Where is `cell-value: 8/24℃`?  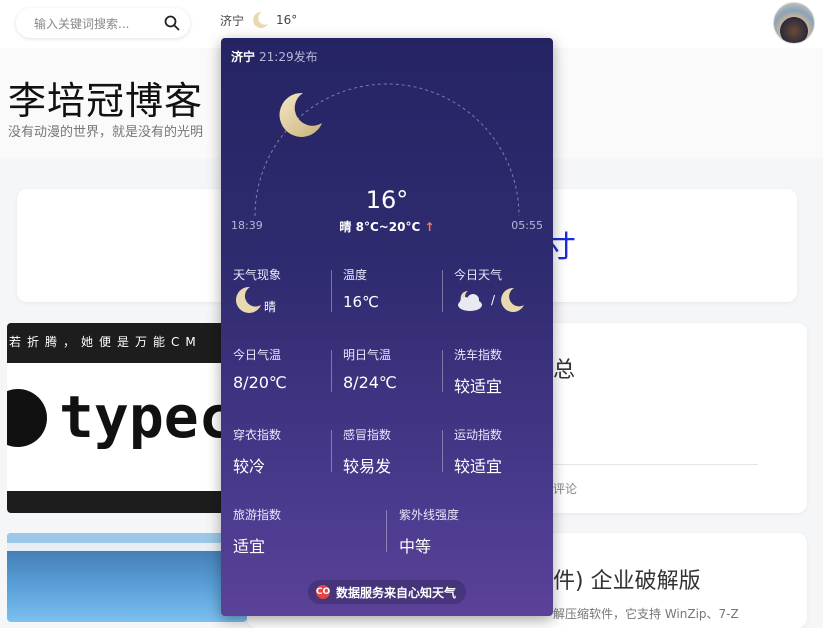
cell-value: 8/24℃ is located at coordinates (370, 382).